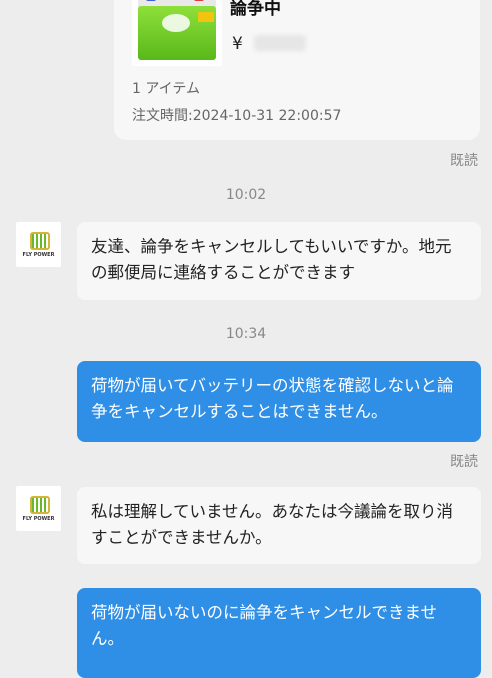  Describe the element at coordinates (237, 116) in the screenshot. I see `order-time: 注文時間:2024-10-31 22:00:57` at that location.